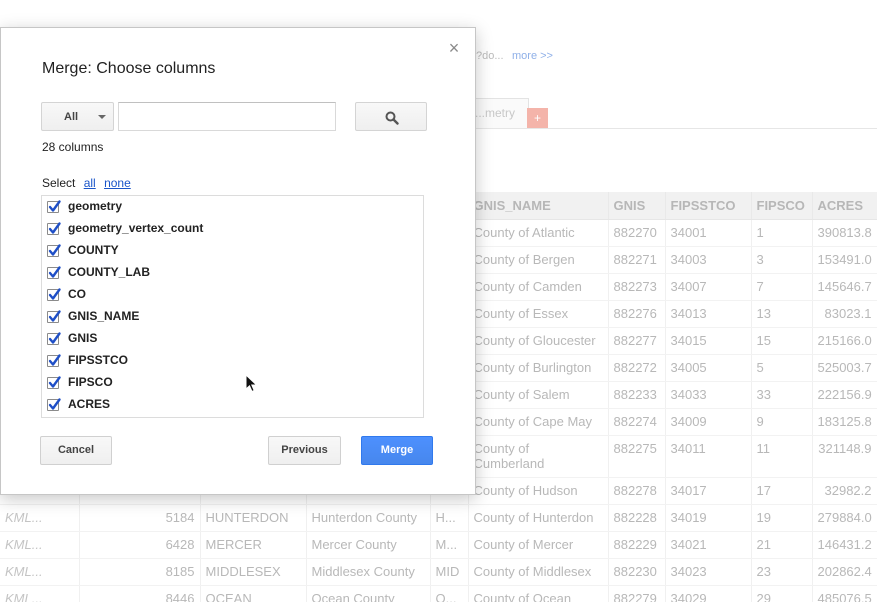 This screenshot has width=877, height=602. I want to click on table-cell: 882278, so click(637, 491).